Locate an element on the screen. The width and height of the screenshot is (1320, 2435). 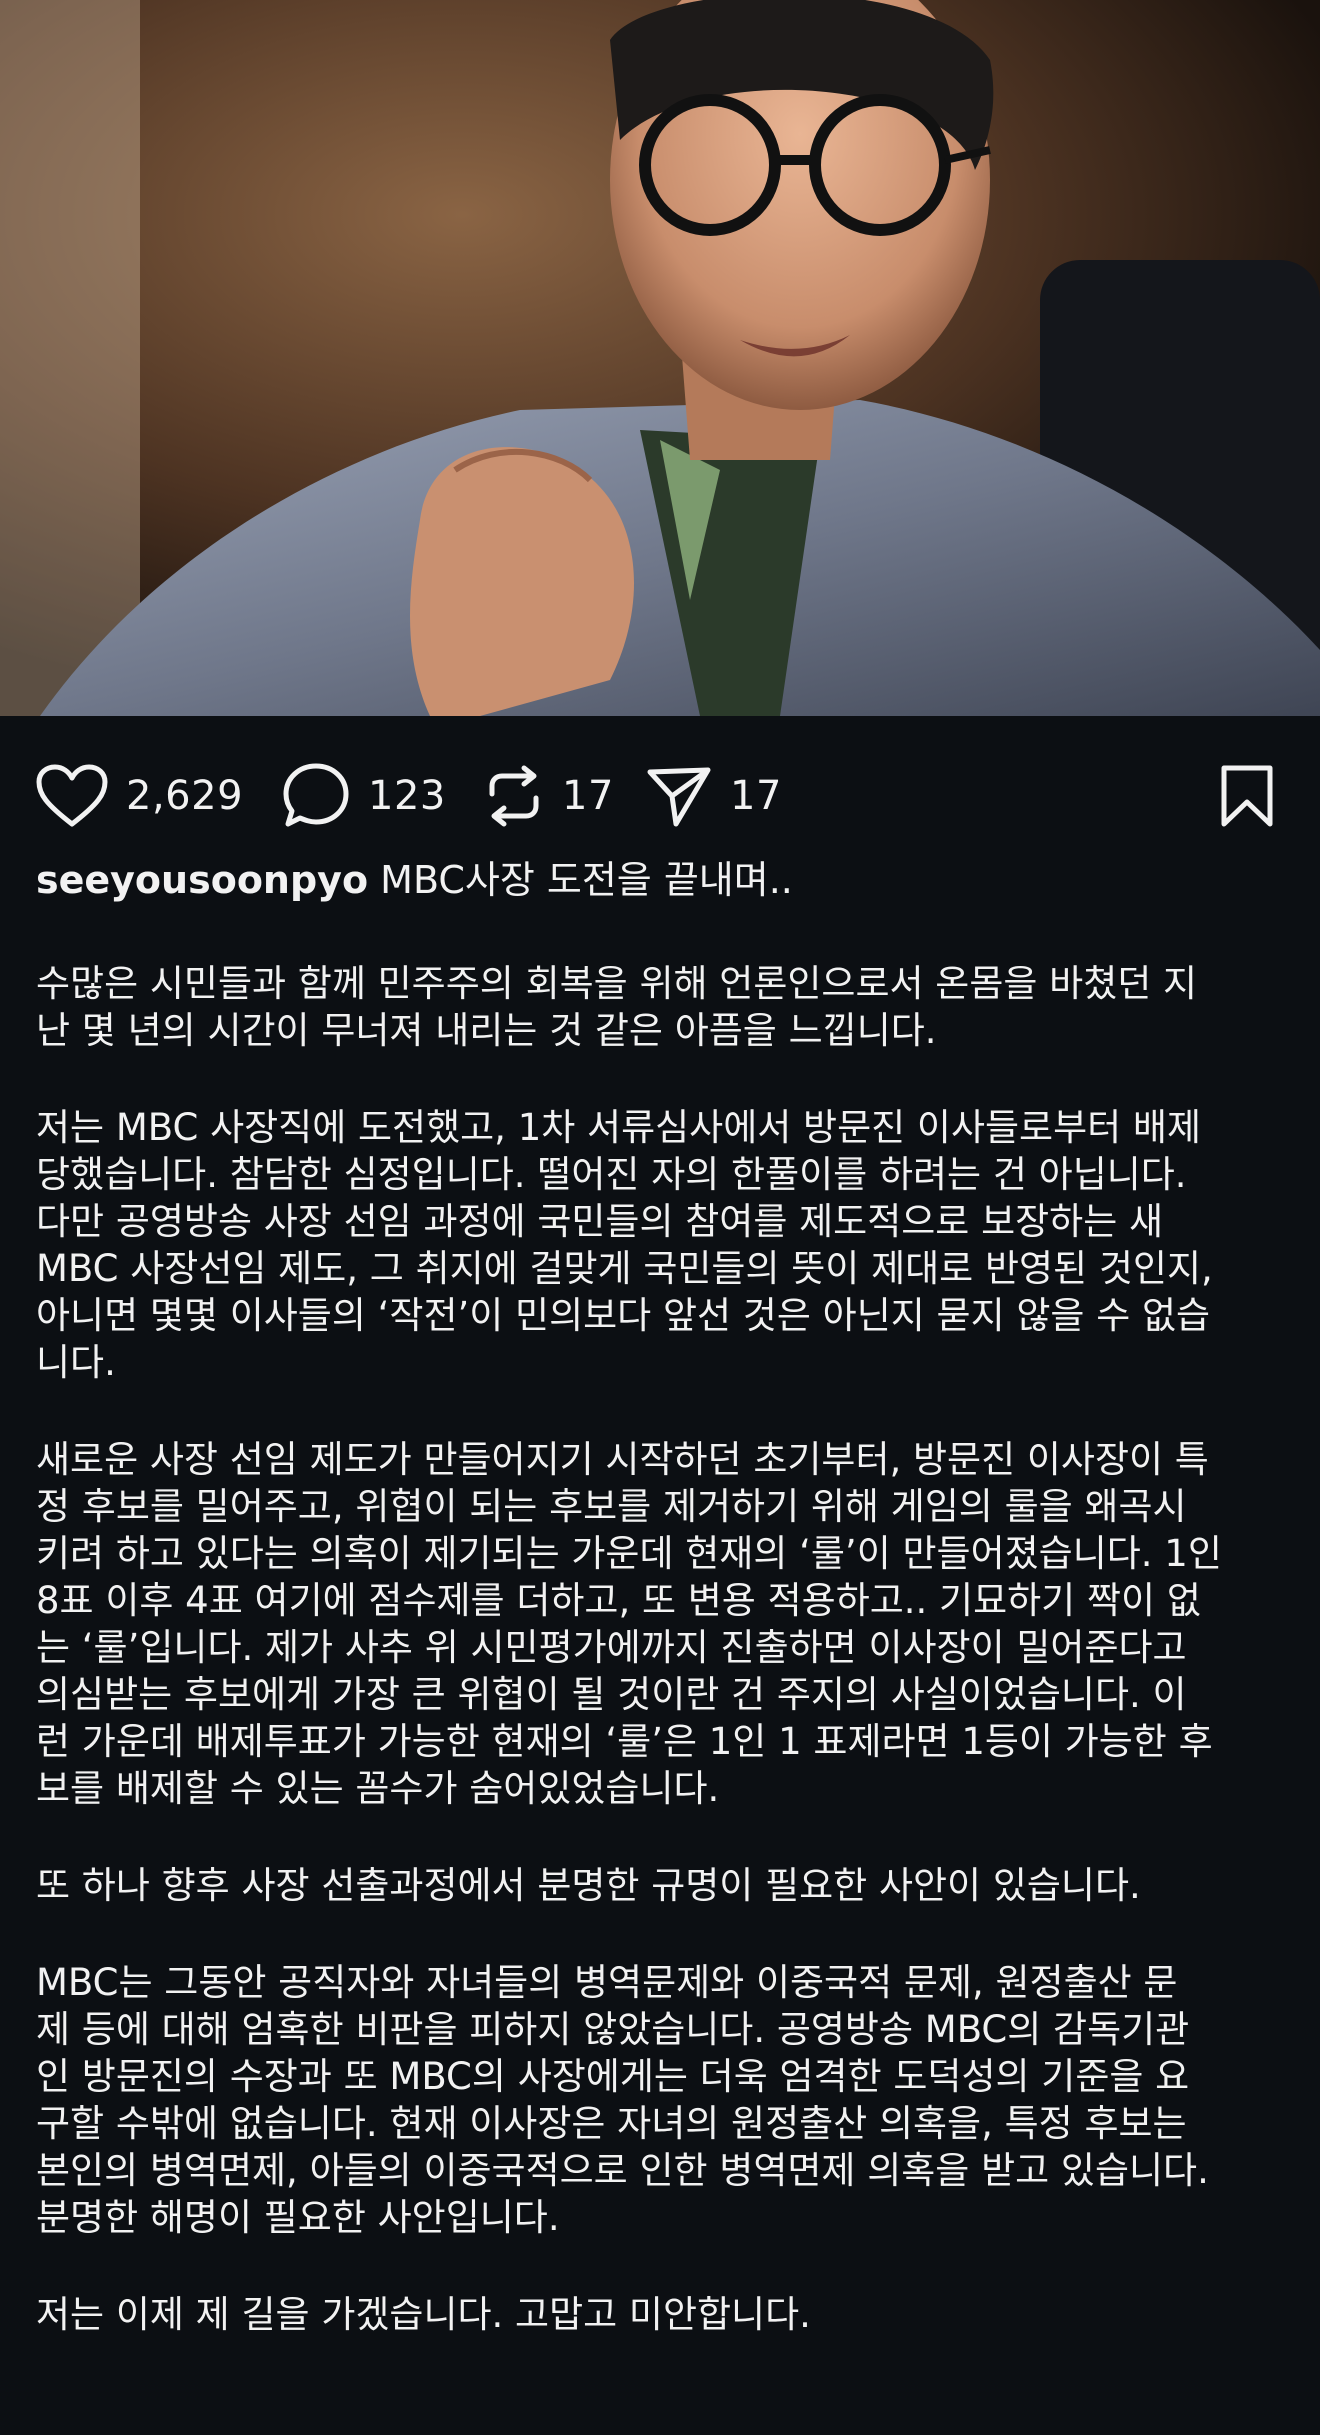
share-button: 17 is located at coordinates (714, 796).